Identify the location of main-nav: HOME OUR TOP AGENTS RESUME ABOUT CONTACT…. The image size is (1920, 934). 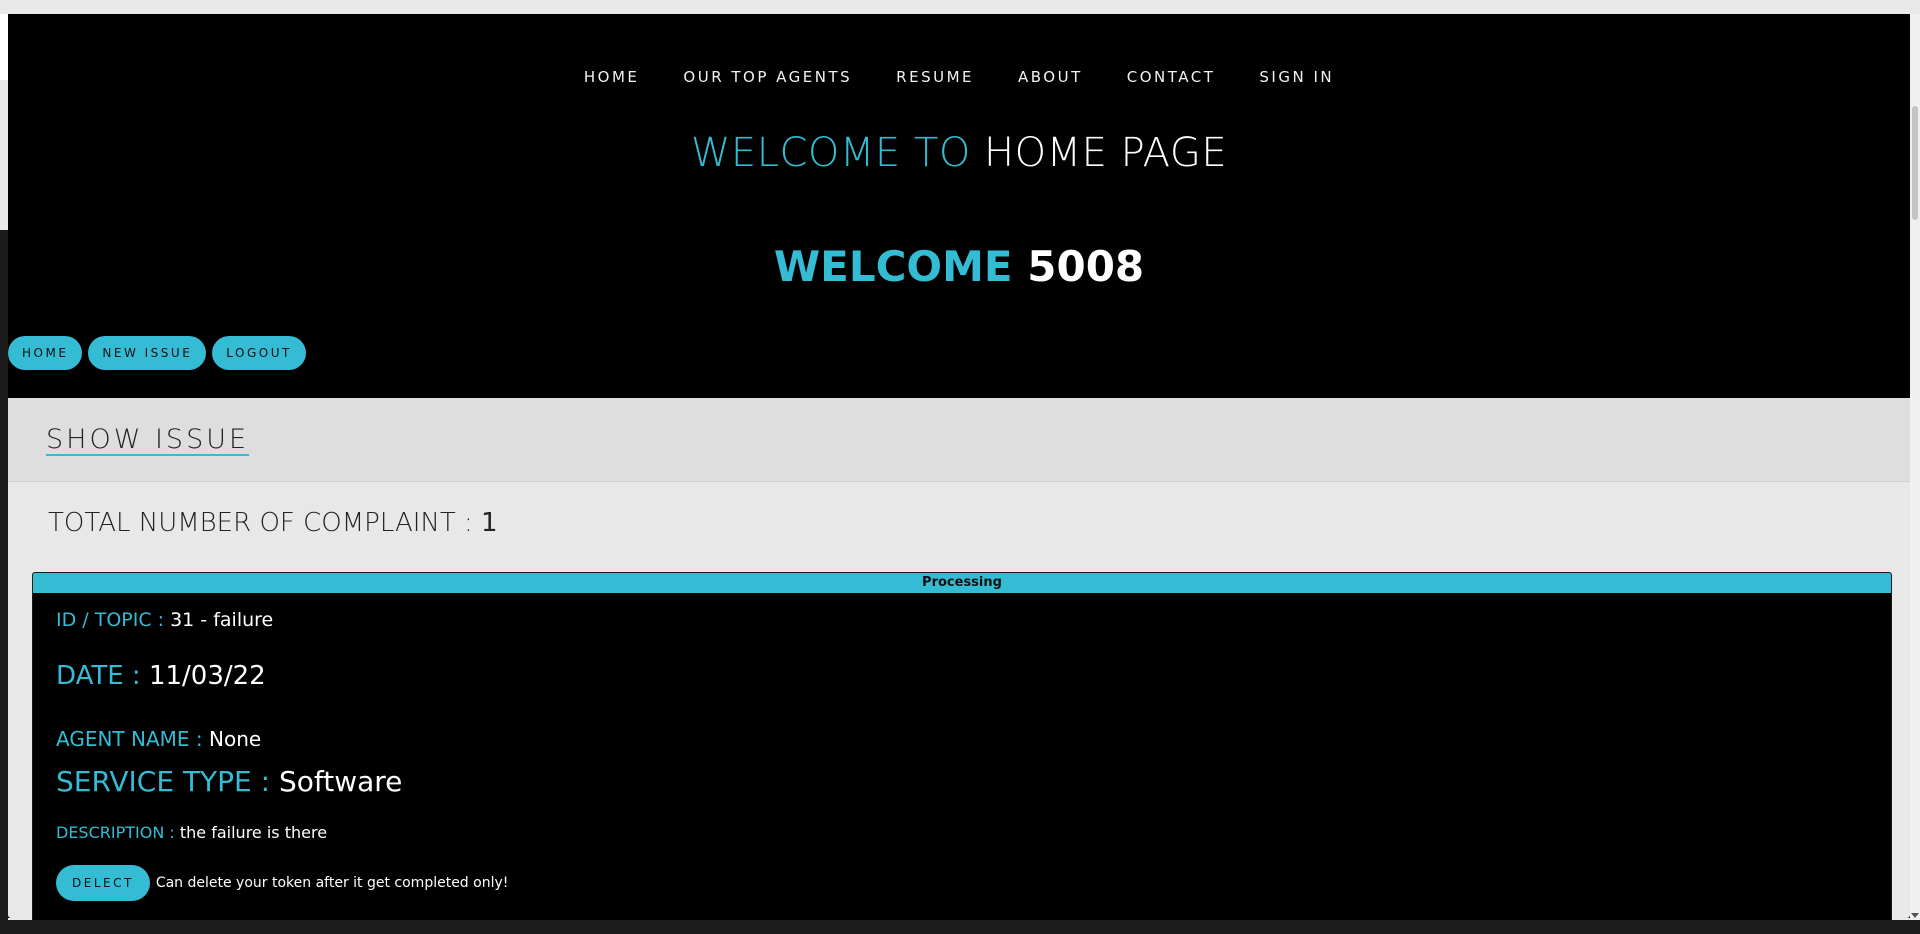
(959, 77).